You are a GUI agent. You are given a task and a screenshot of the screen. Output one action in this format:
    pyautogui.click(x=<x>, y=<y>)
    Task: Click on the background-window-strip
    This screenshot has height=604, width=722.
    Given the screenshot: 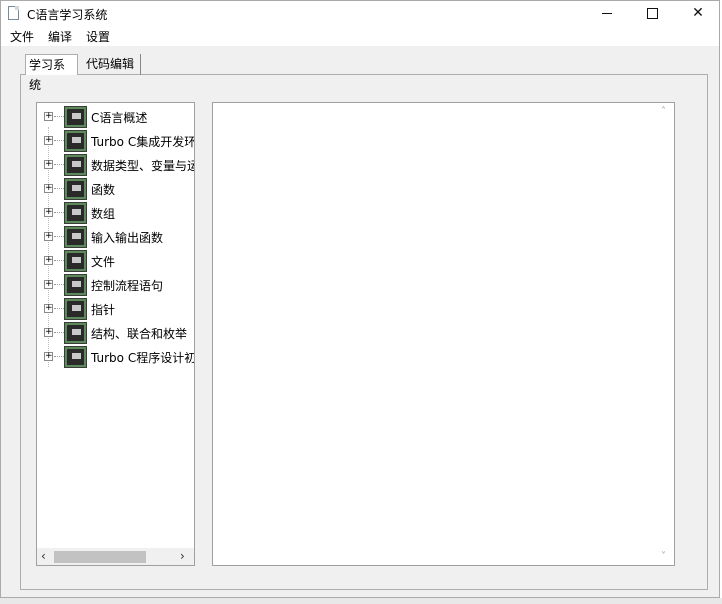 What is the action you would take?
    pyautogui.click(x=361, y=601)
    